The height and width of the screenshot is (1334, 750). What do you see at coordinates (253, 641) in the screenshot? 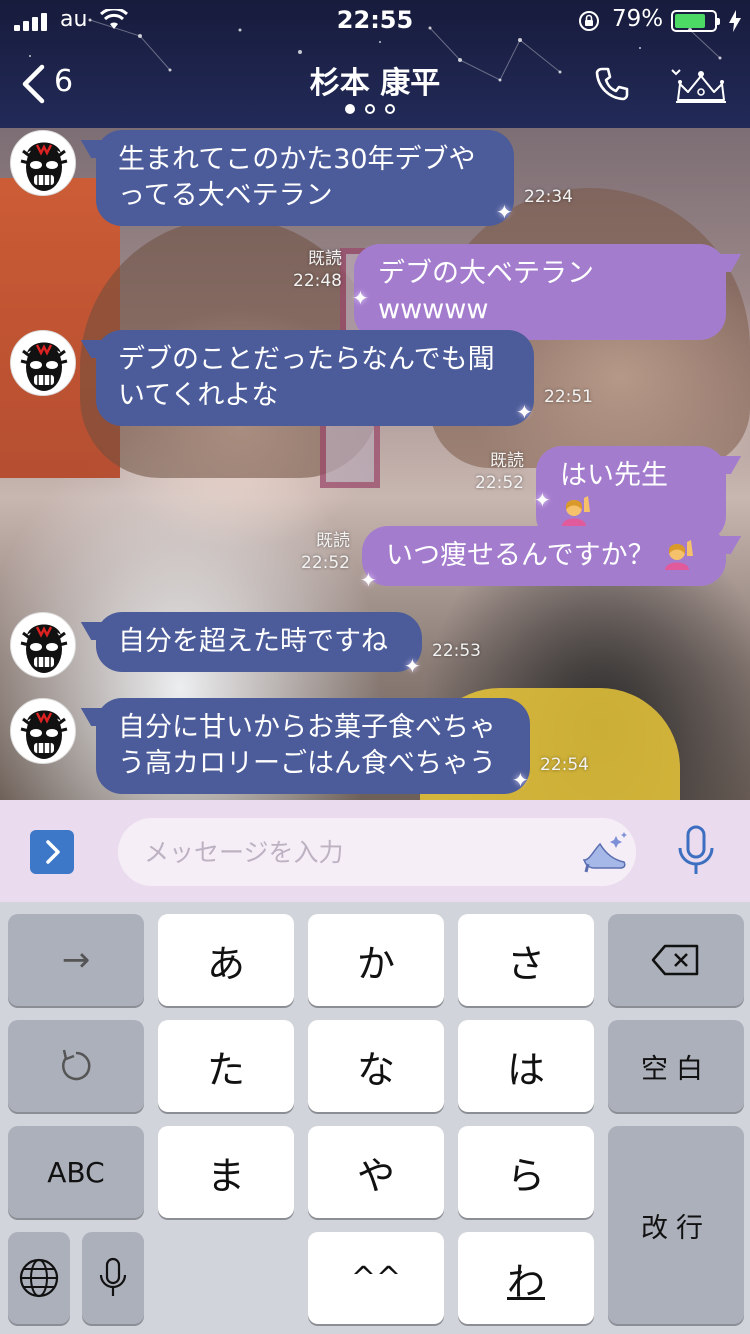
I see `message-text: 自分を超えた時ですね` at bounding box center [253, 641].